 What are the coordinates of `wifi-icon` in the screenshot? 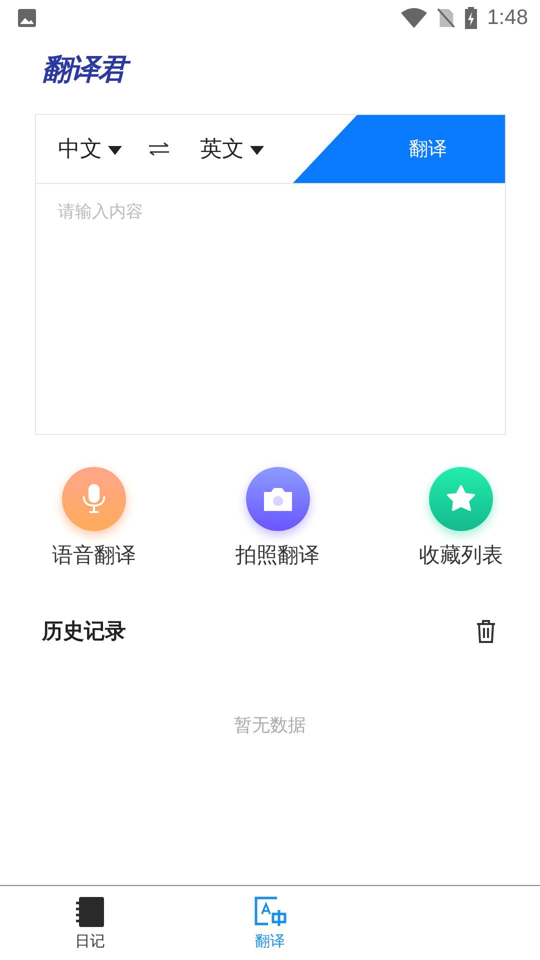 It's located at (414, 18).